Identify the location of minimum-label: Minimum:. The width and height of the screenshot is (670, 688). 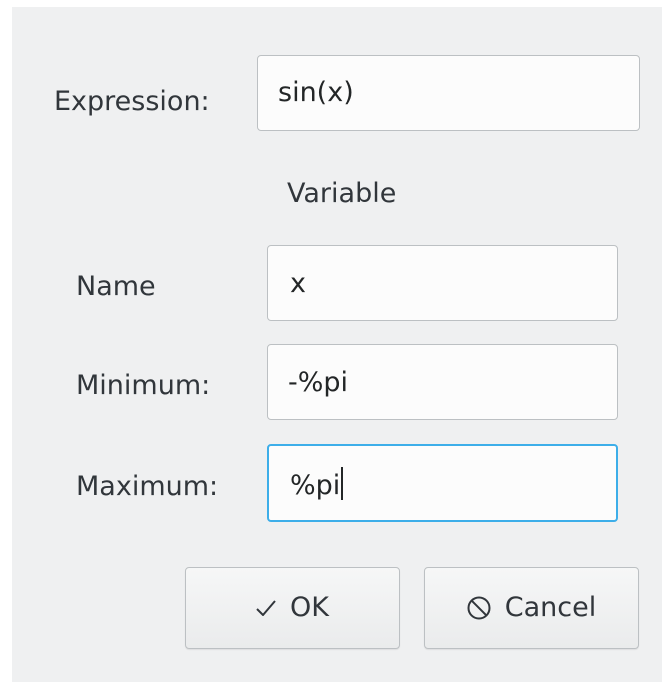
(143, 385).